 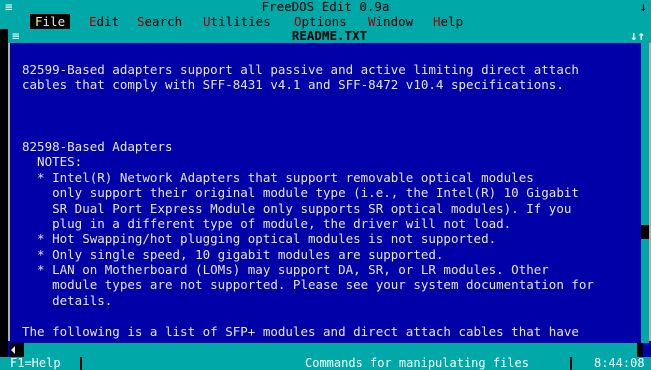 I want to click on menu-window-hotkey: W, so click(x=372, y=21).